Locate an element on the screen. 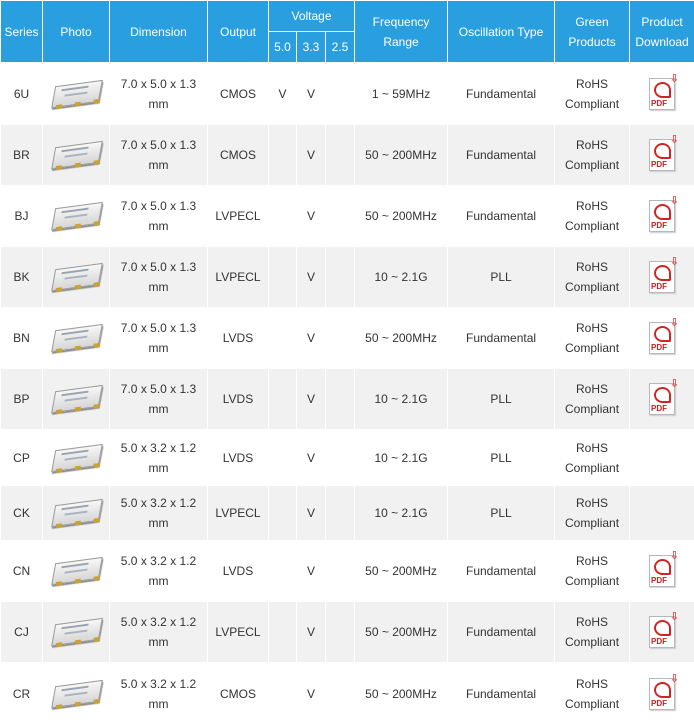 This screenshot has height=725, width=694. cell-dimension: 5.0 x 3.2 x 1.2mm is located at coordinates (159, 632).